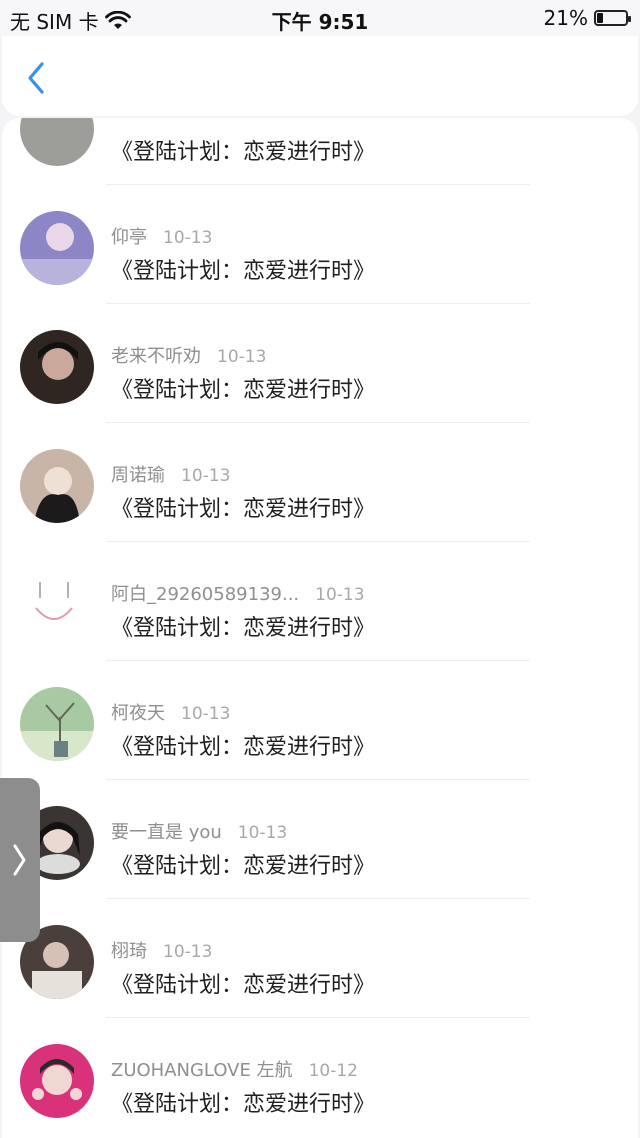 The width and height of the screenshot is (640, 1138). I want to click on item-meta: 老来不听劝 10-13, so click(188, 355).